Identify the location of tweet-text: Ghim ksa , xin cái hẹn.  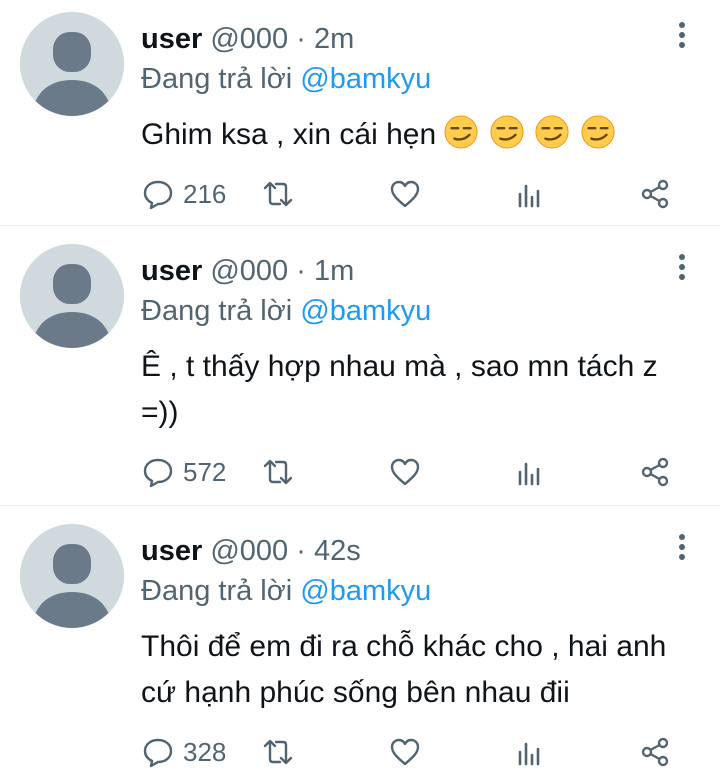
(413, 135).